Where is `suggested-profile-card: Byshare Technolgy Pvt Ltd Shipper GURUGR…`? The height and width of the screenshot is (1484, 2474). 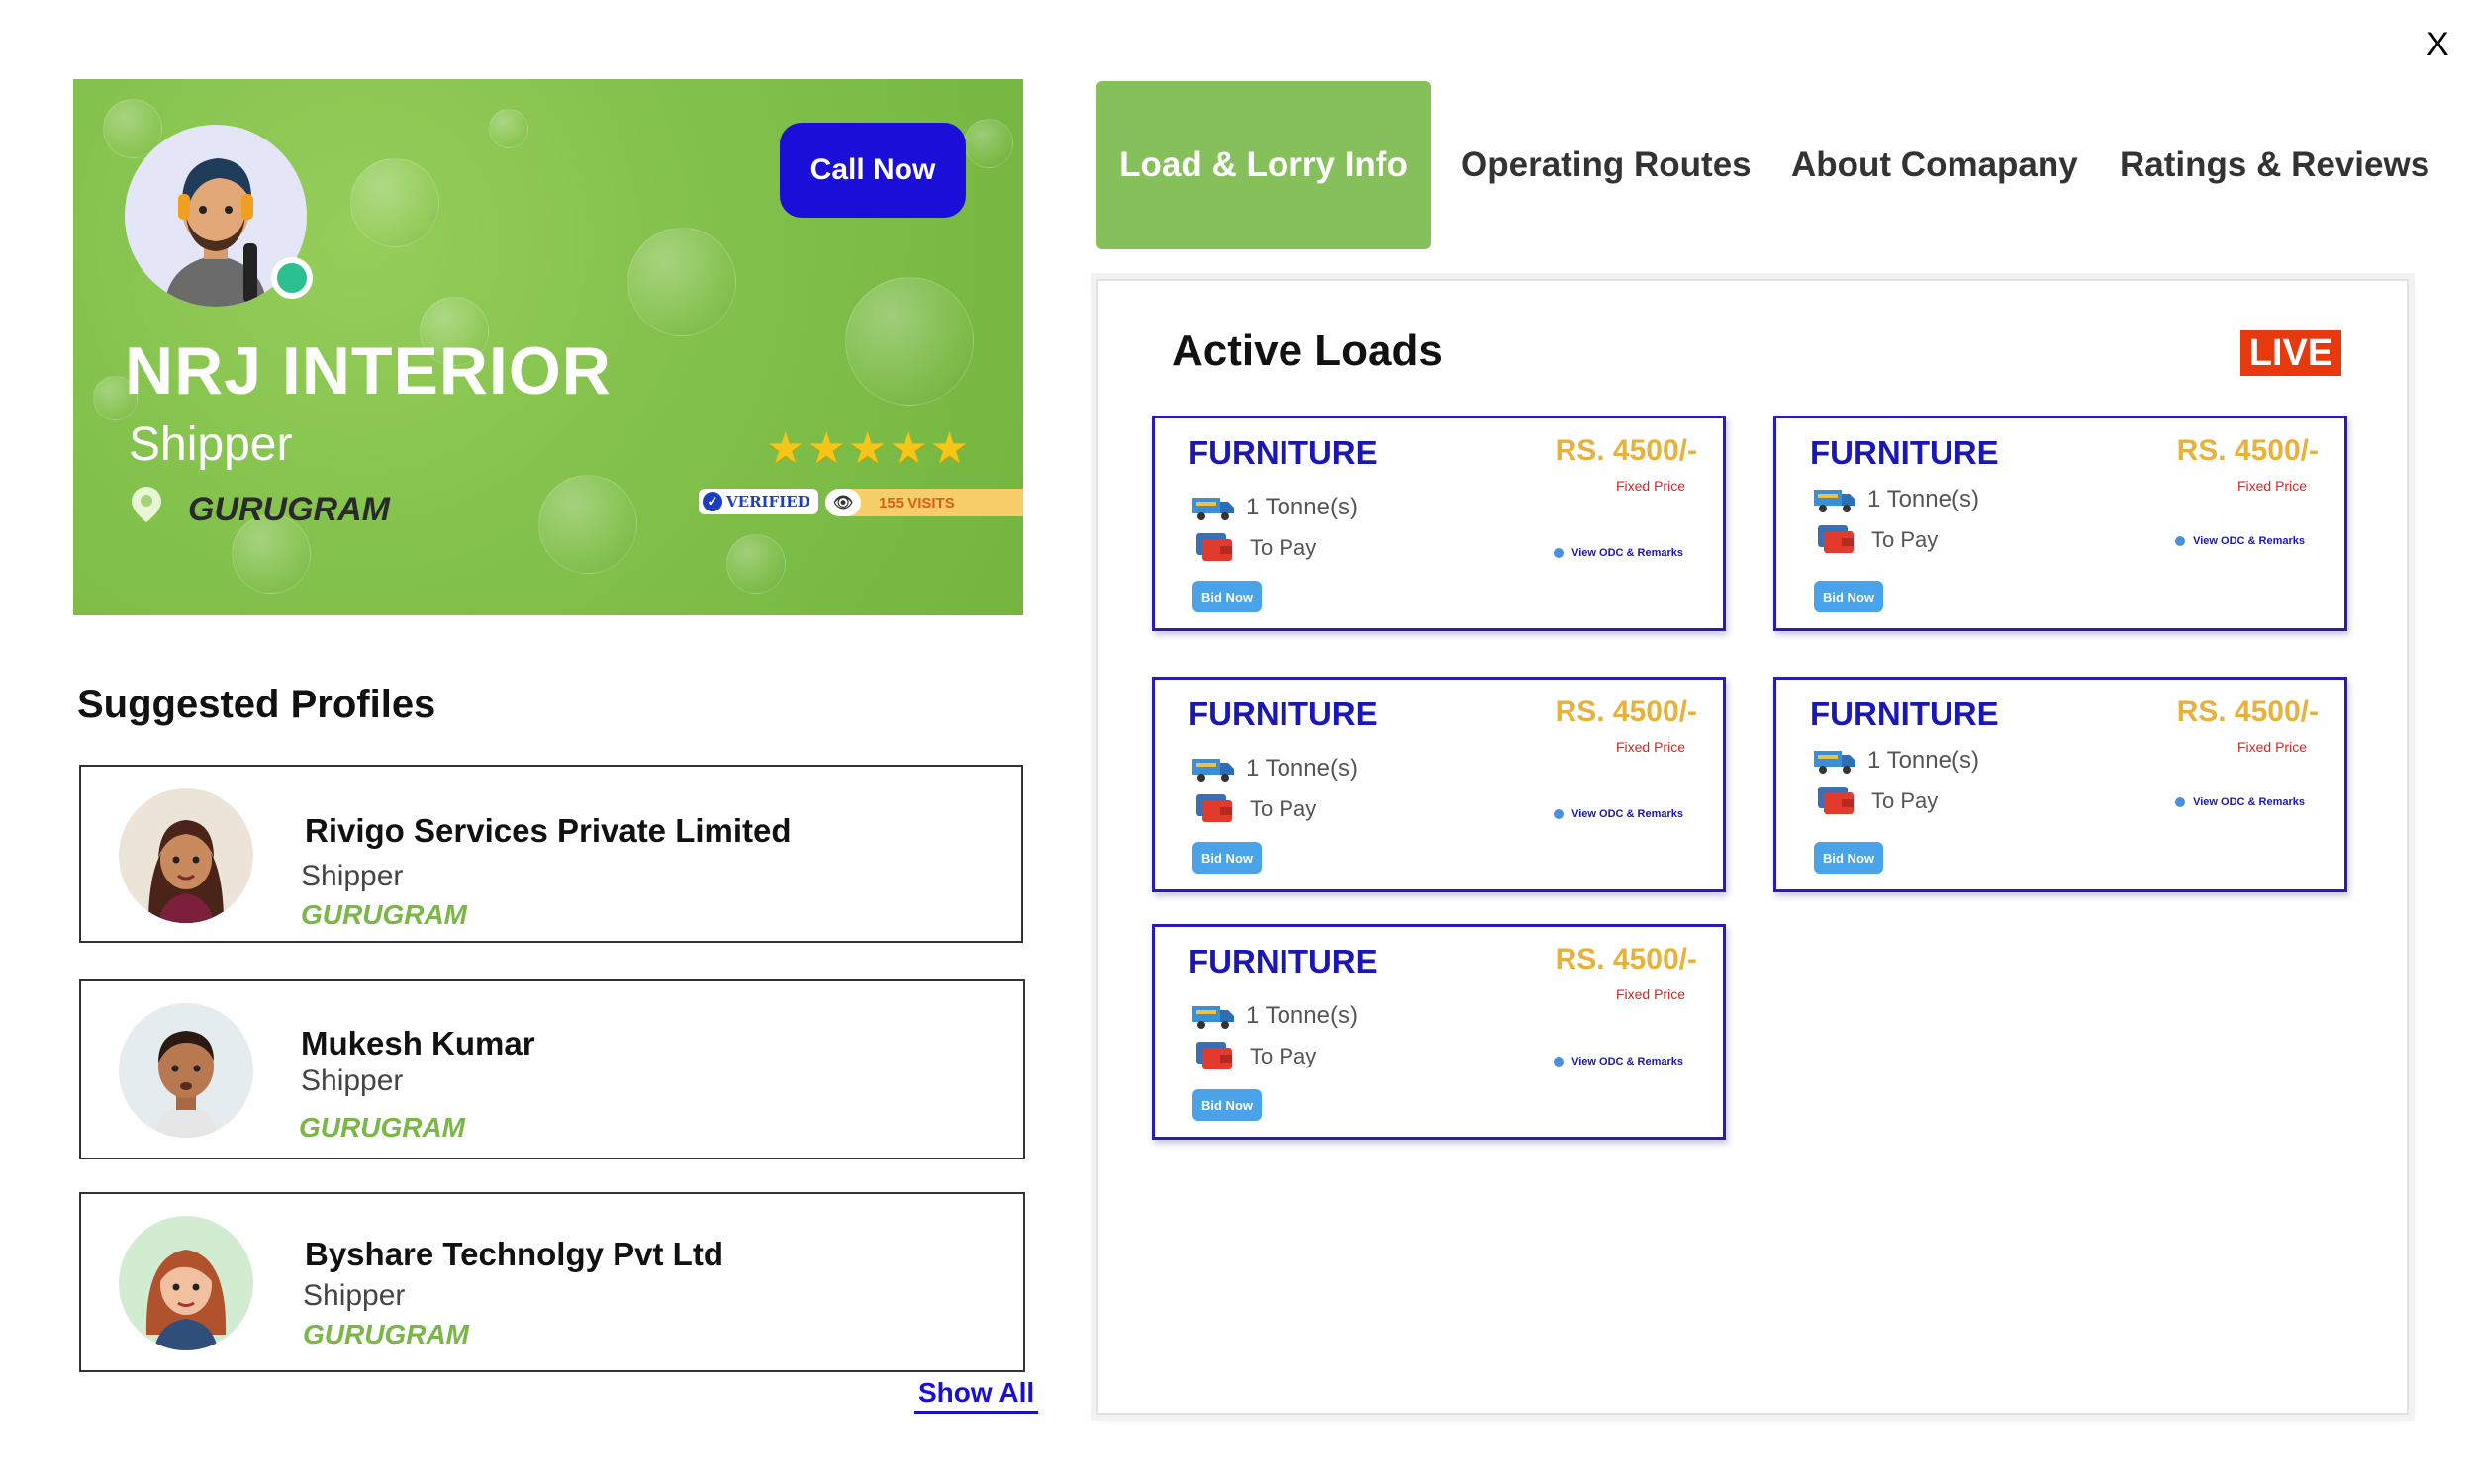 suggested-profile-card: Byshare Technolgy Pvt Ltd Shipper GURUGR… is located at coordinates (552, 1282).